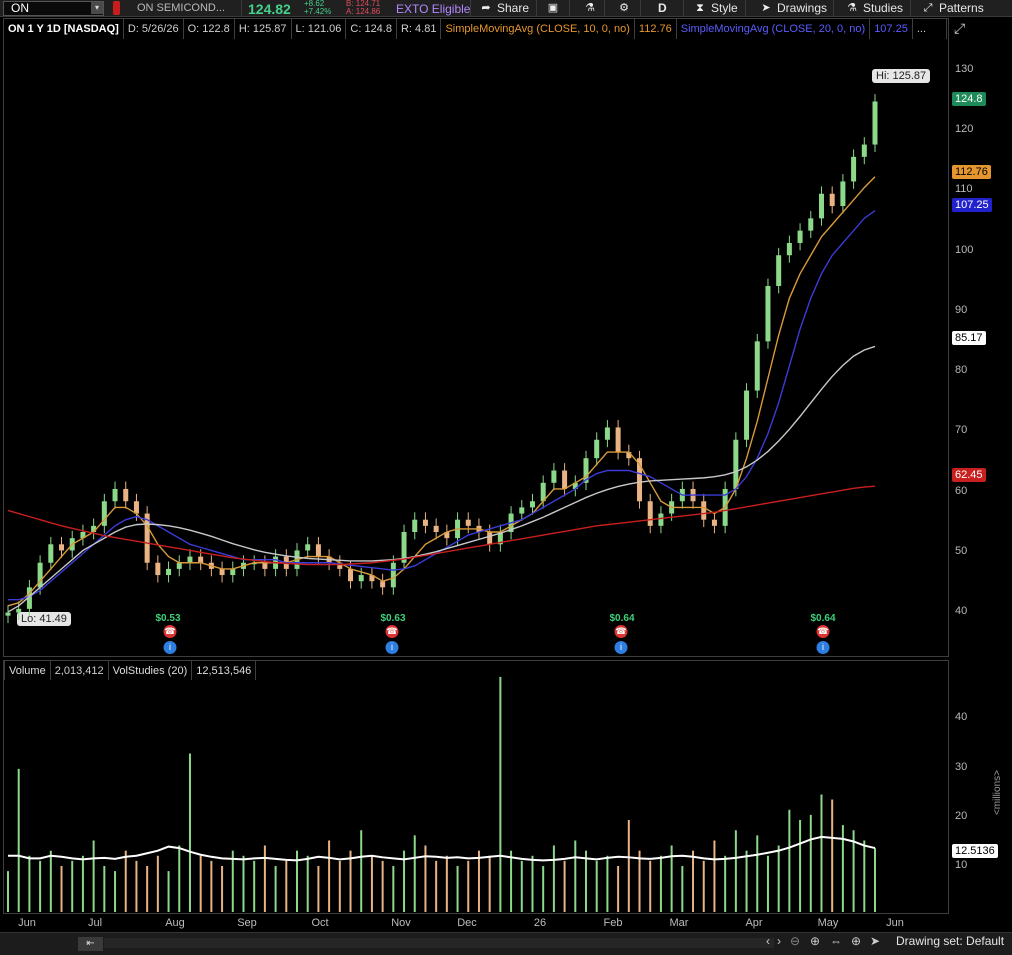 The width and height of the screenshot is (1012, 955). I want to click on crosshair-icon: ⊕, so click(856, 941).